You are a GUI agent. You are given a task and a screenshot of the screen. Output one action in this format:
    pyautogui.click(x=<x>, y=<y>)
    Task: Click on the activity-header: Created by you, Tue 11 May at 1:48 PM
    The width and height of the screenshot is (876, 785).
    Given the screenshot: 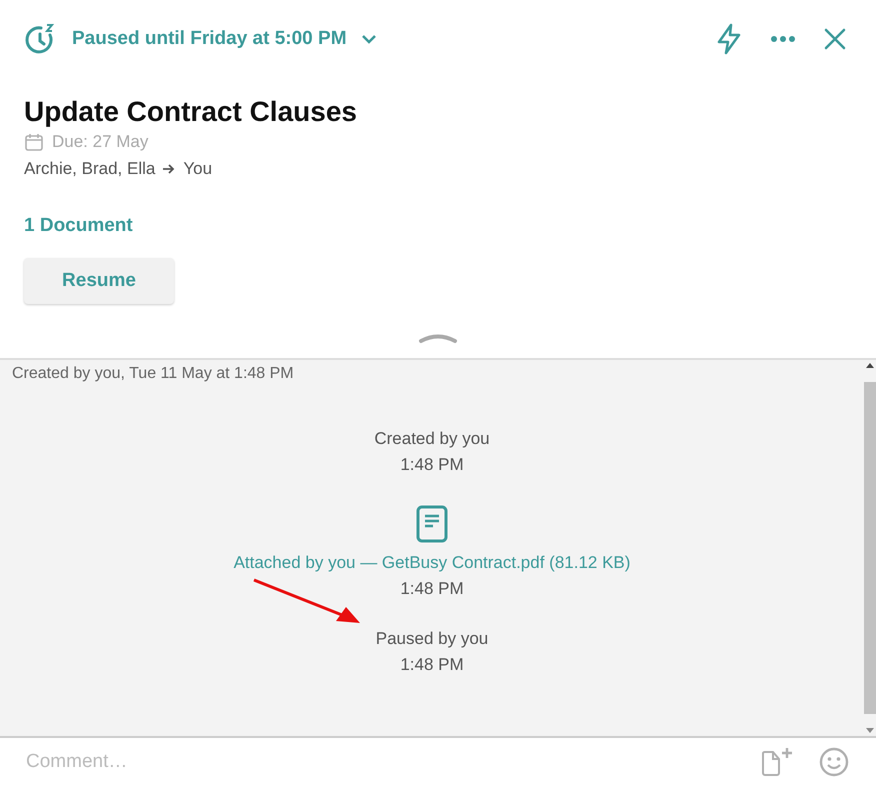 What is the action you would take?
    pyautogui.click(x=153, y=373)
    